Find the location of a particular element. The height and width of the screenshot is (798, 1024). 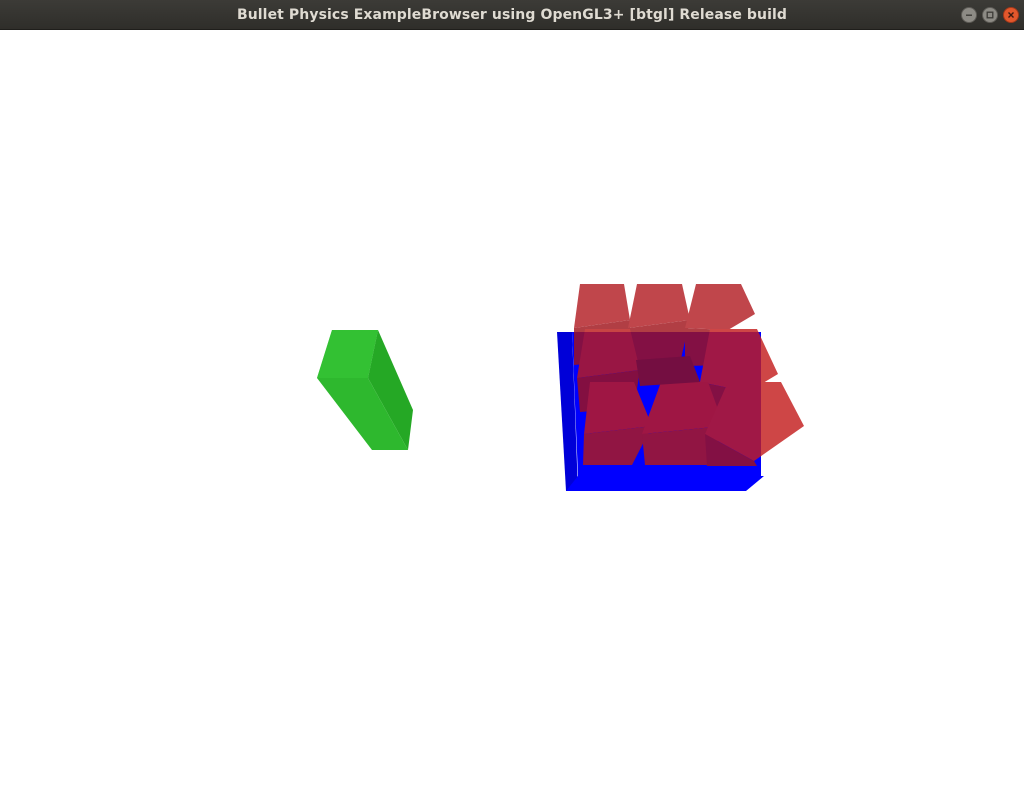

maximize-button is located at coordinates (990, 15).